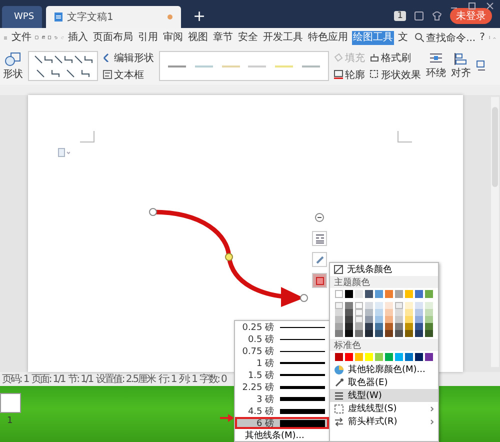 The height and width of the screenshot is (442, 500). Describe the element at coordinates (78, 37) in the screenshot. I see `ribbon-tab: 插入` at that location.